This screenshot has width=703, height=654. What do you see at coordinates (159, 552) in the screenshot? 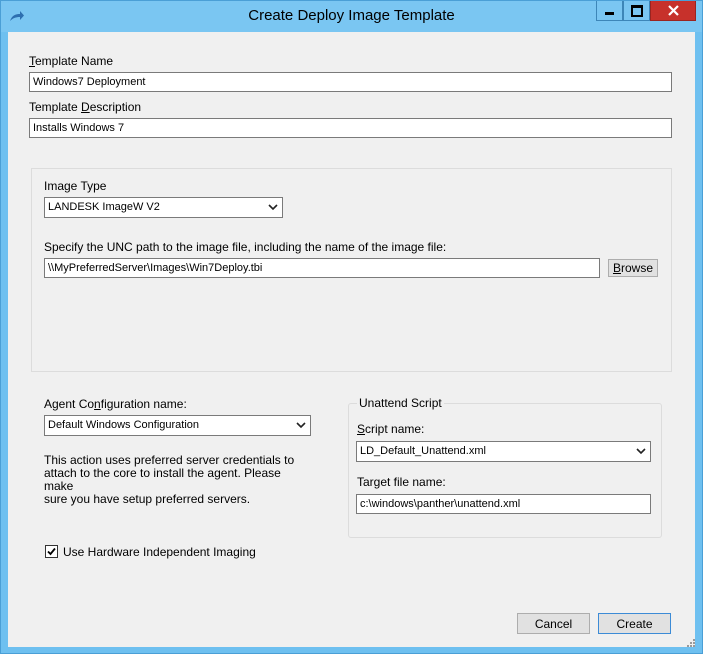
I see `hii-checkbox-label: Use Hardware Independent Imaging` at bounding box center [159, 552].